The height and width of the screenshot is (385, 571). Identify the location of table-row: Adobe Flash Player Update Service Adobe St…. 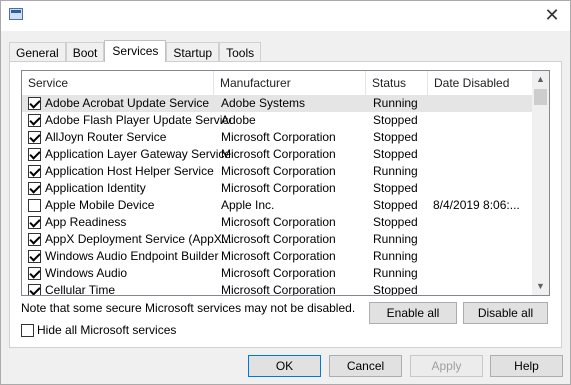
(277, 120).